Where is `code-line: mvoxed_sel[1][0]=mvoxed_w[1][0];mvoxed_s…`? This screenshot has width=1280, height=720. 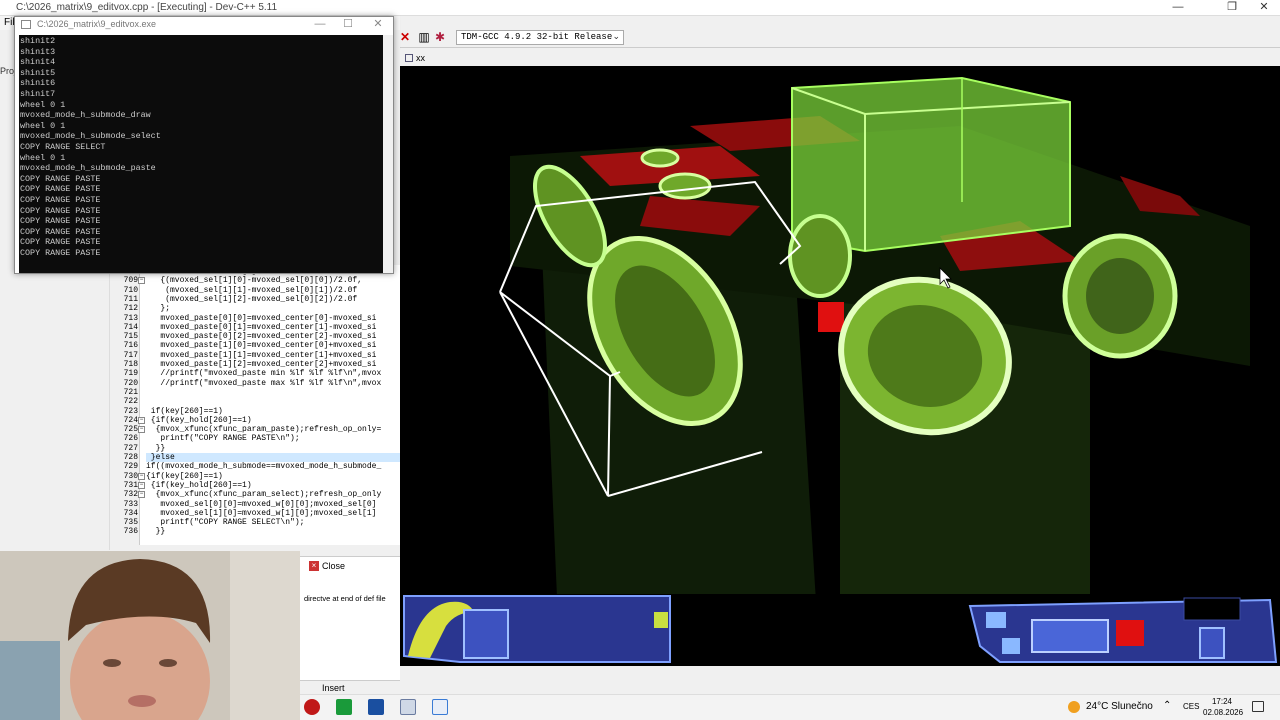
code-line: mvoxed_sel[1][0]=mvoxed_w[1][0];mvoxed_s… is located at coordinates (273, 513).